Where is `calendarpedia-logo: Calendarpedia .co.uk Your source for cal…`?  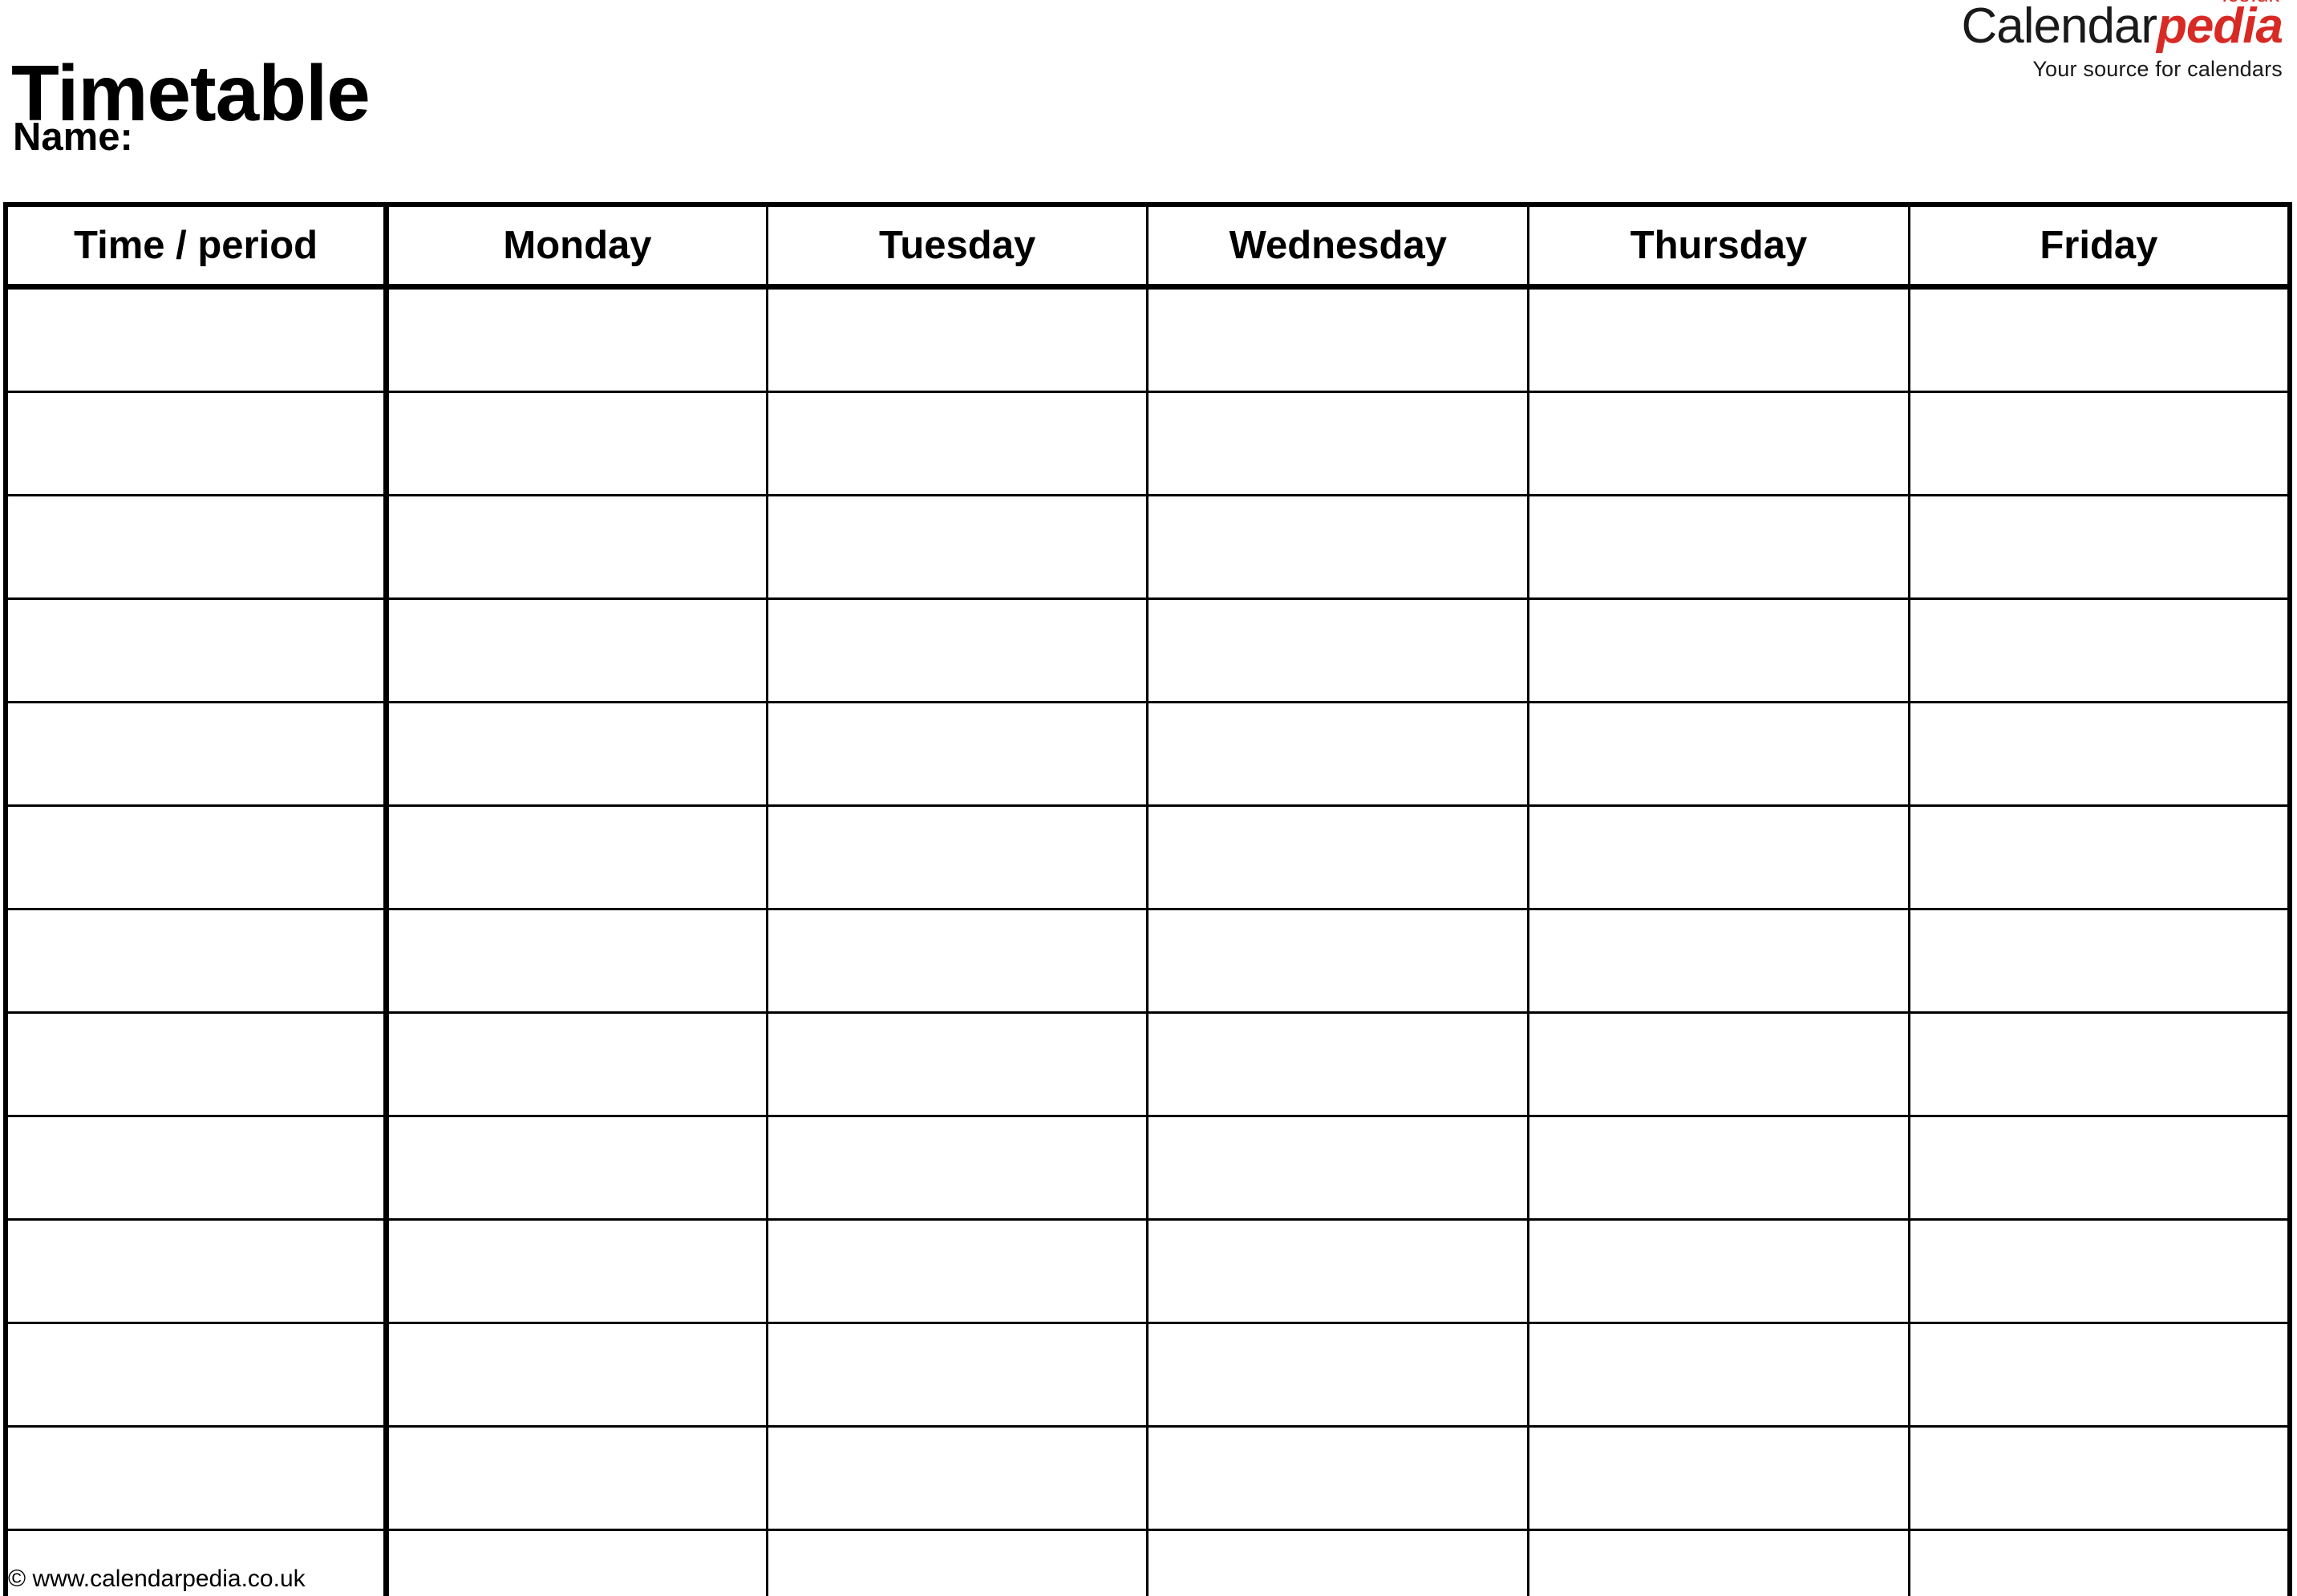
calendarpedia-logo: Calendarpedia .co.uk Your source for cal… is located at coordinates (2122, 41).